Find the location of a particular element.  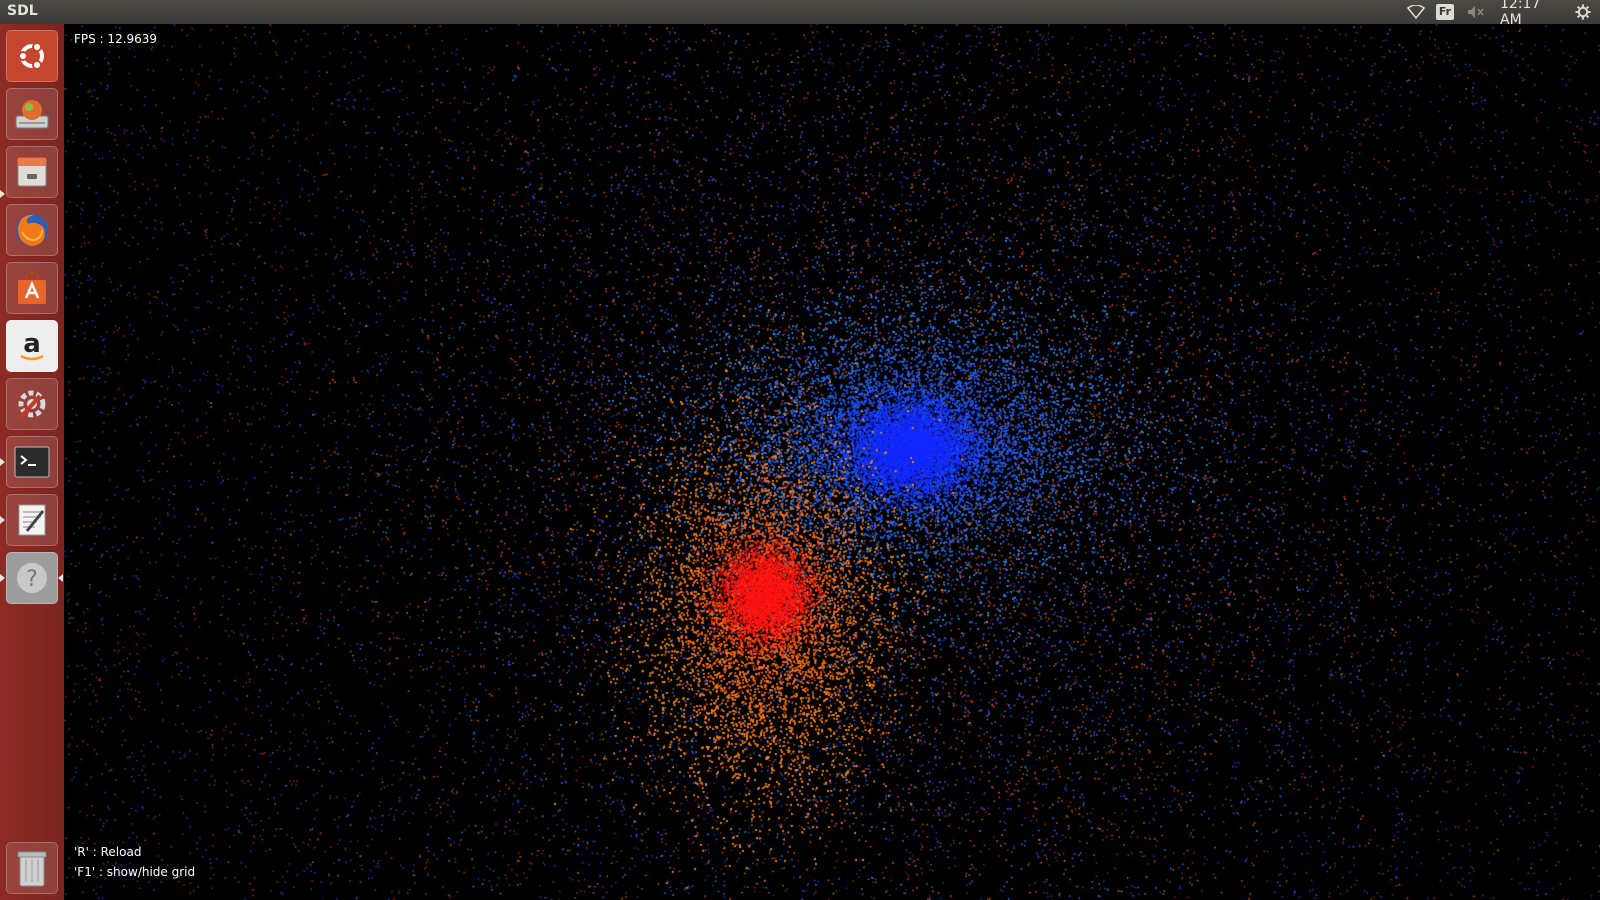

firefox-icon is located at coordinates (32, 230).